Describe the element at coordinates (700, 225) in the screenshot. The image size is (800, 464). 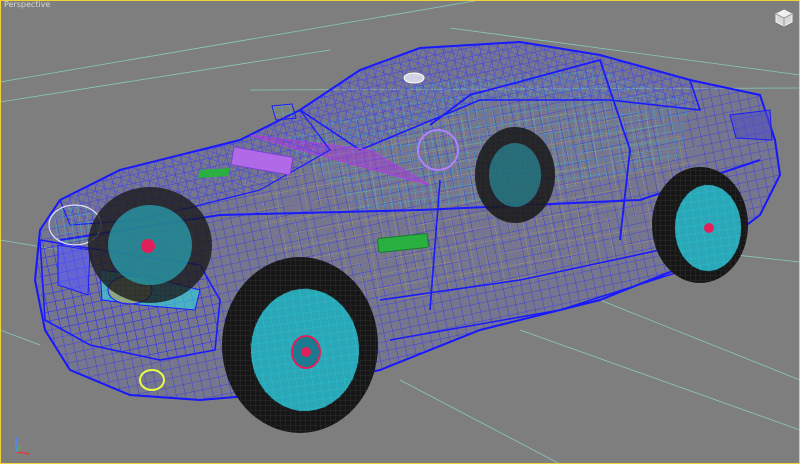
I see `rear-left-wheel` at that location.